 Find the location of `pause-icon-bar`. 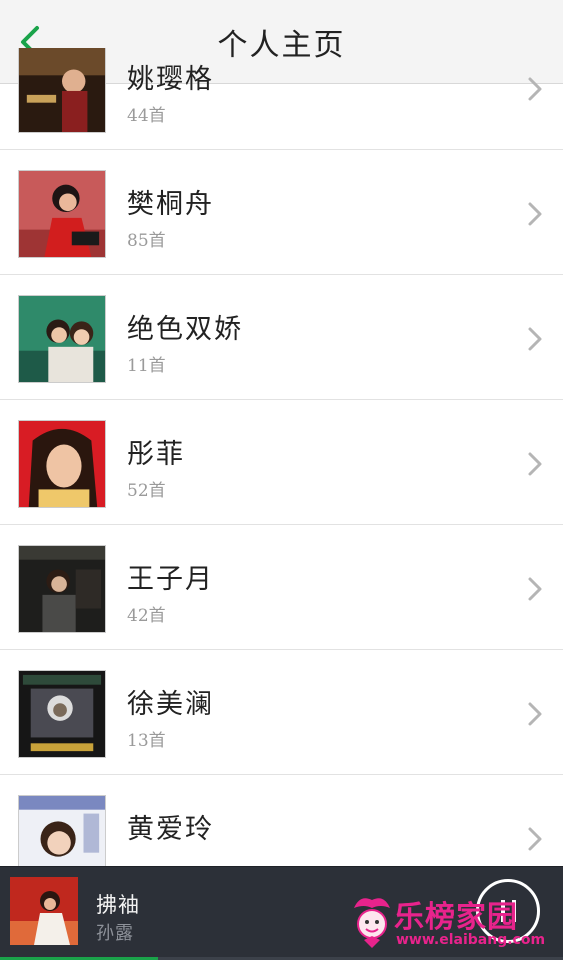

pause-icon-bar is located at coordinates (513, 911).